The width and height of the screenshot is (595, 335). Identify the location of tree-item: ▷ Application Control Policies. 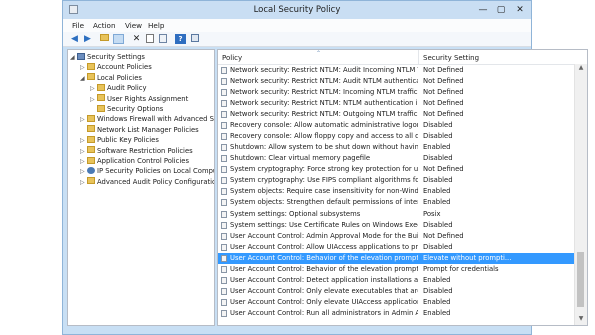
(134, 161).